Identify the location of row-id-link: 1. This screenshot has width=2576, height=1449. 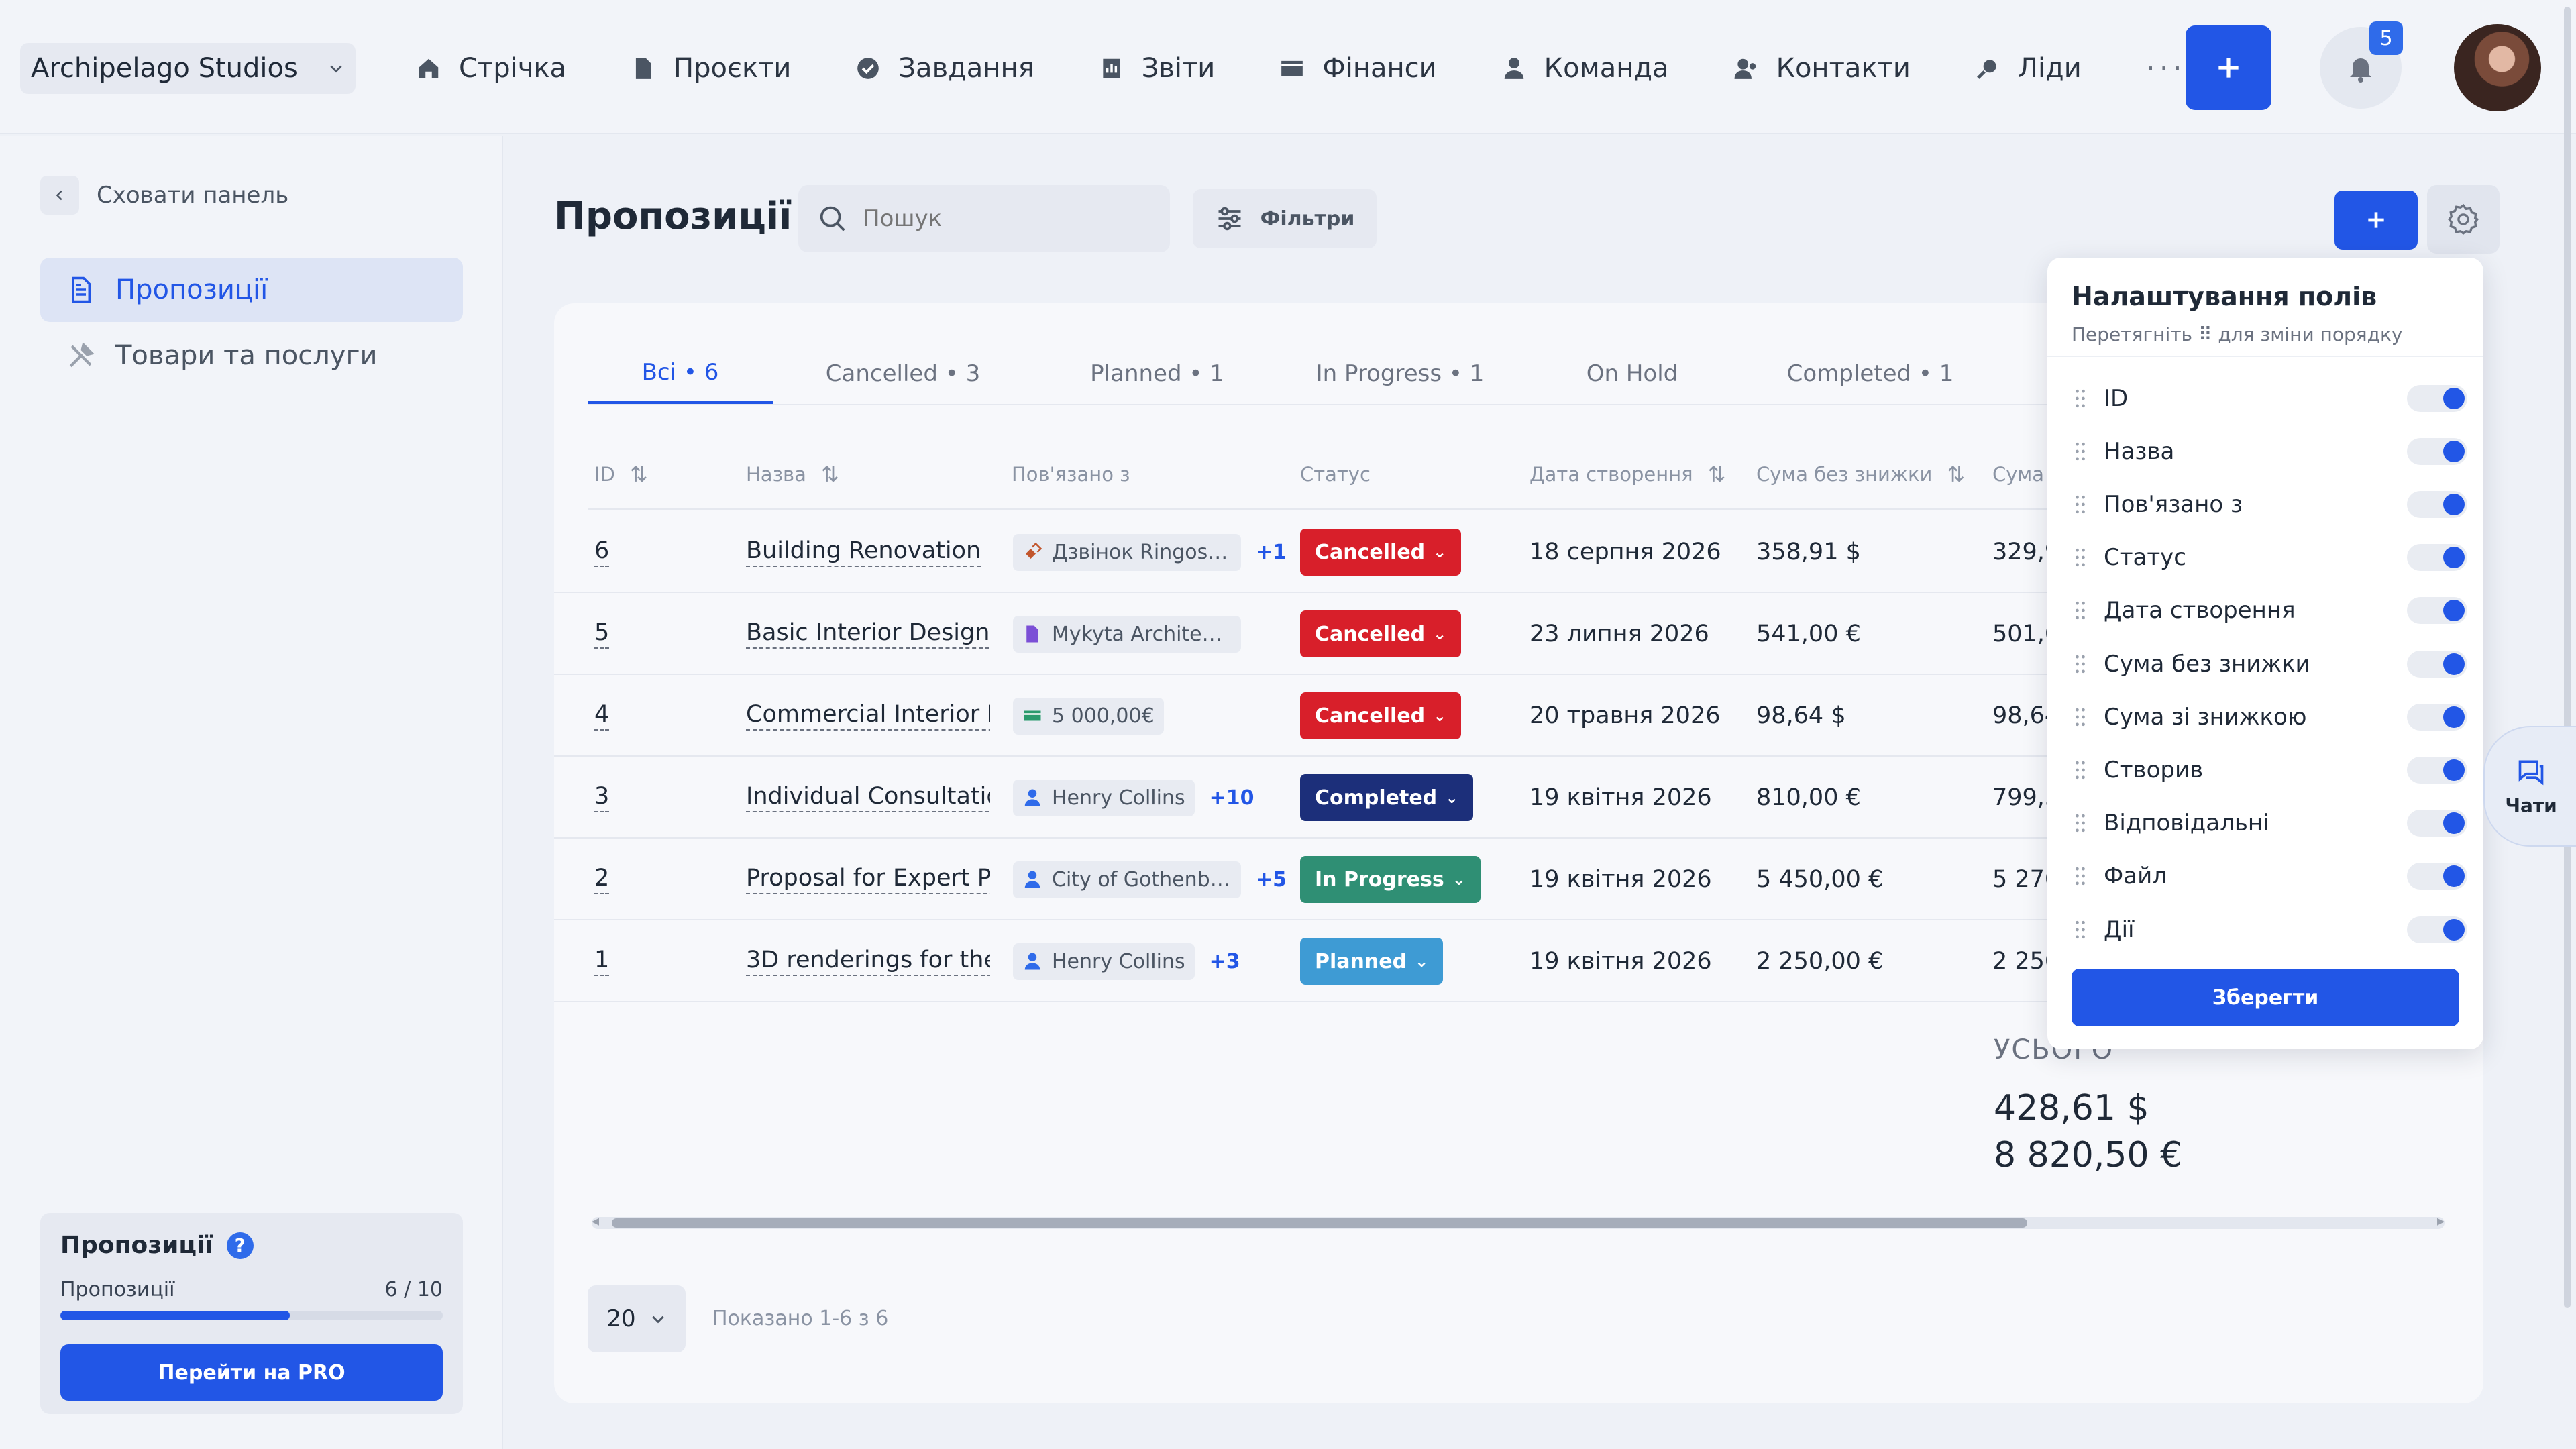
(602, 961).